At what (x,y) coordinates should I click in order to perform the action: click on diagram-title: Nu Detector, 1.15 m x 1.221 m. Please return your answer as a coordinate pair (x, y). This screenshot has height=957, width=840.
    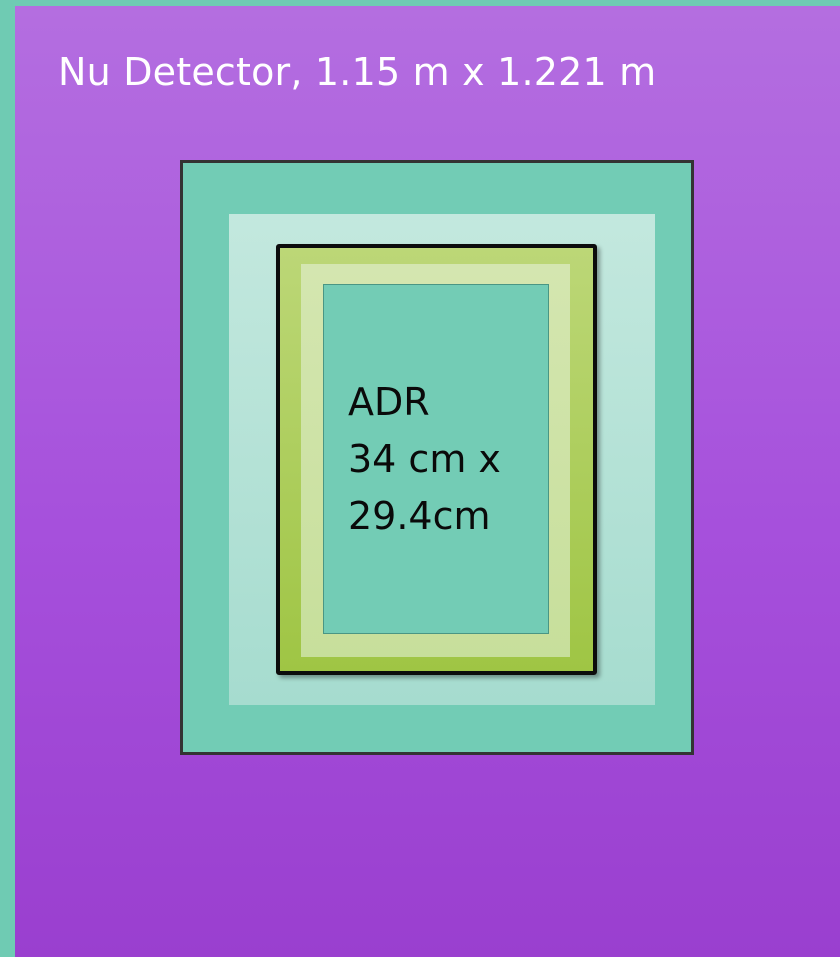
    Looking at the image, I should click on (357, 72).